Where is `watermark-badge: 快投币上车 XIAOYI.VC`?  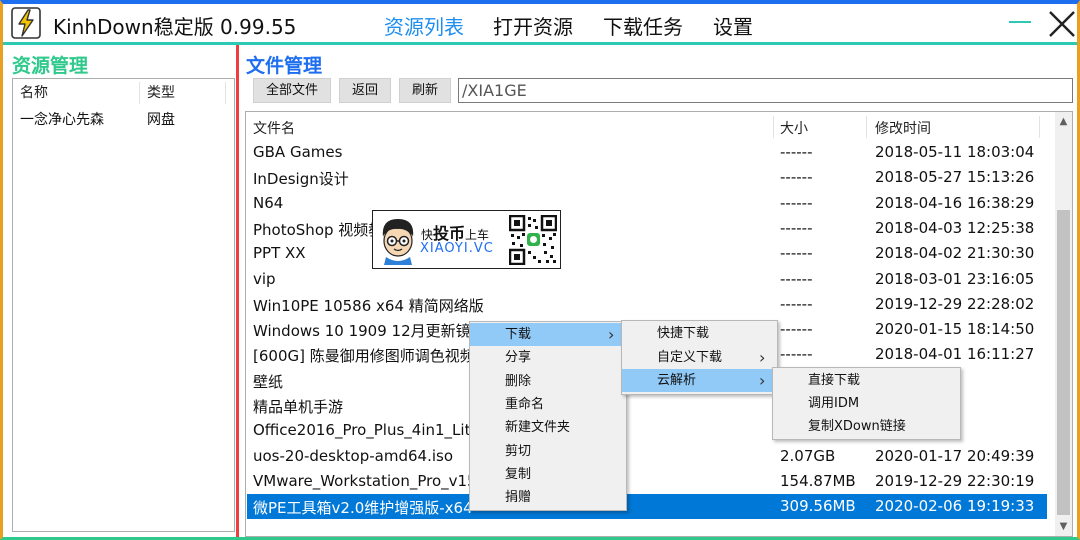 watermark-badge: 快投币上车 XIAOYI.VC is located at coordinates (466, 239).